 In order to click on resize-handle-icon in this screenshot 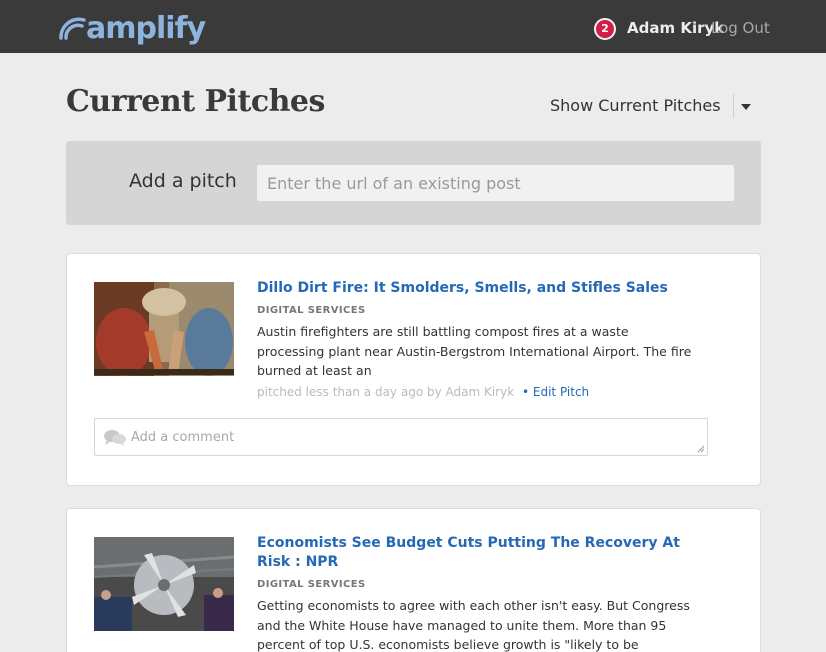, I will do `click(701, 449)`.